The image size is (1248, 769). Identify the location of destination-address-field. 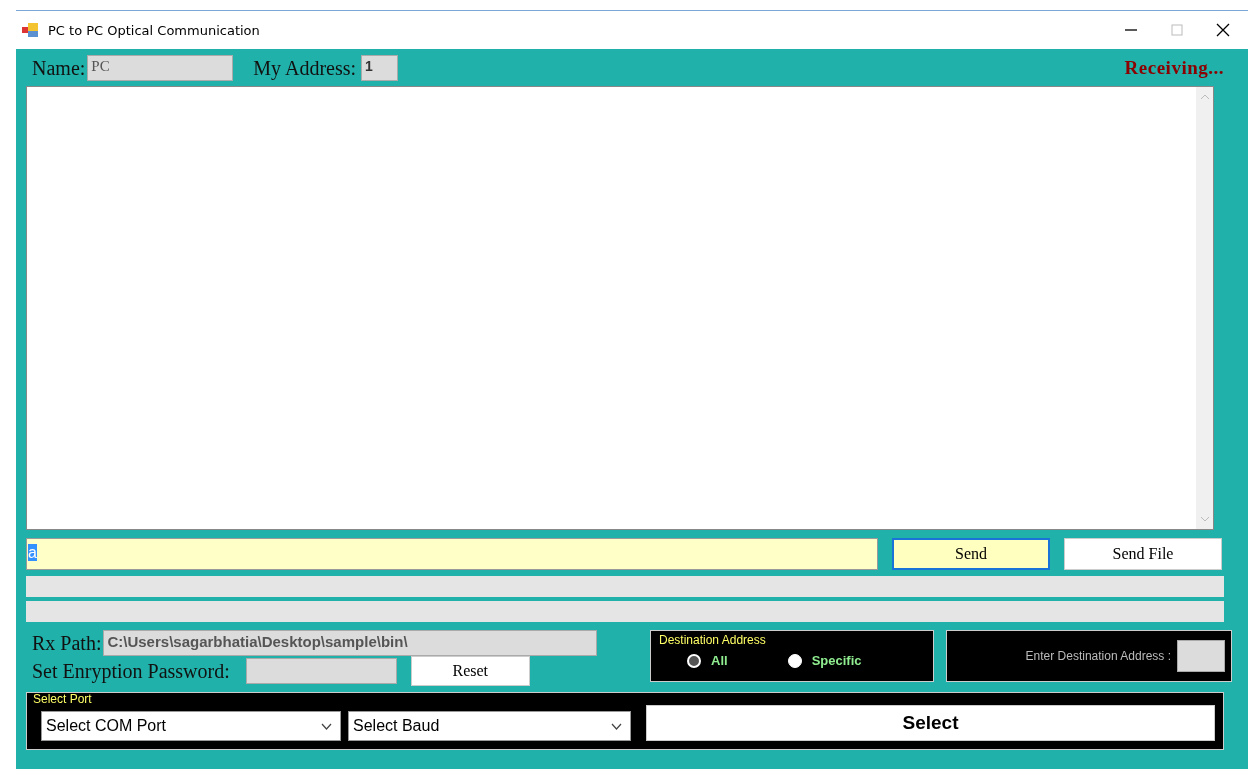
(1201, 656).